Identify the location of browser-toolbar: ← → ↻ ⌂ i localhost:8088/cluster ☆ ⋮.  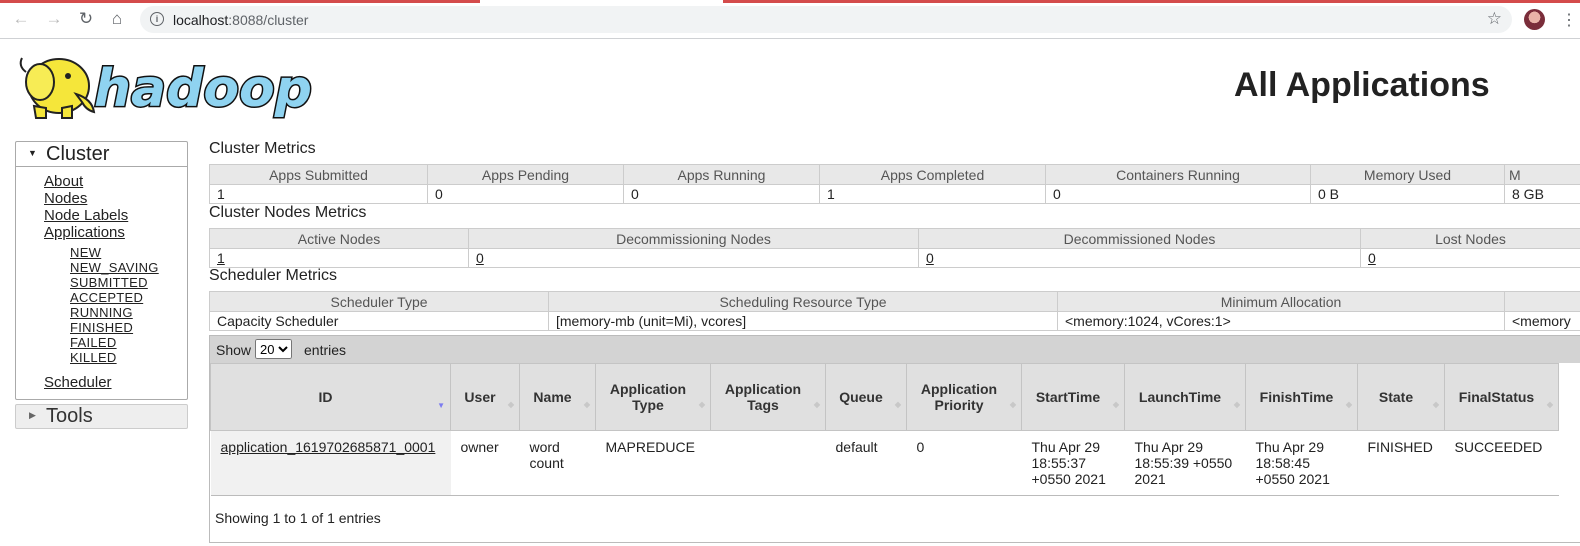
(790, 19).